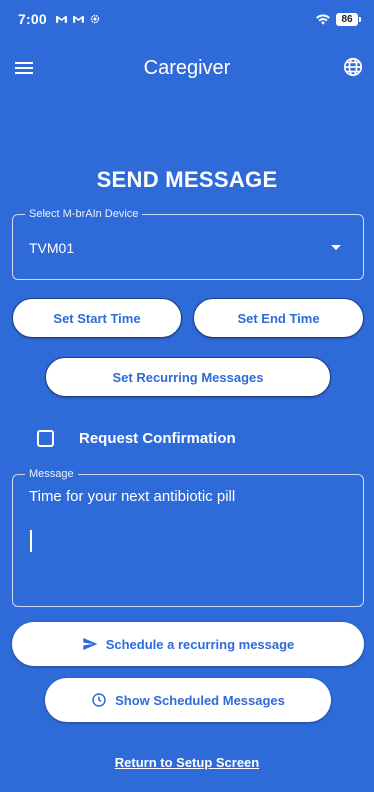 The height and width of the screenshot is (792, 374). What do you see at coordinates (52, 248) in the screenshot?
I see `device-select-value: TVM01` at bounding box center [52, 248].